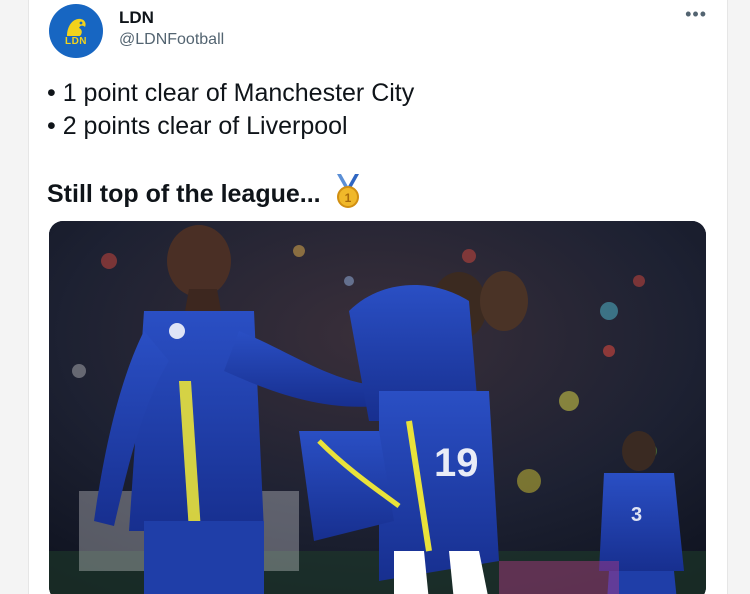 This screenshot has width=750, height=594. I want to click on author-name: LDN, so click(136, 18).